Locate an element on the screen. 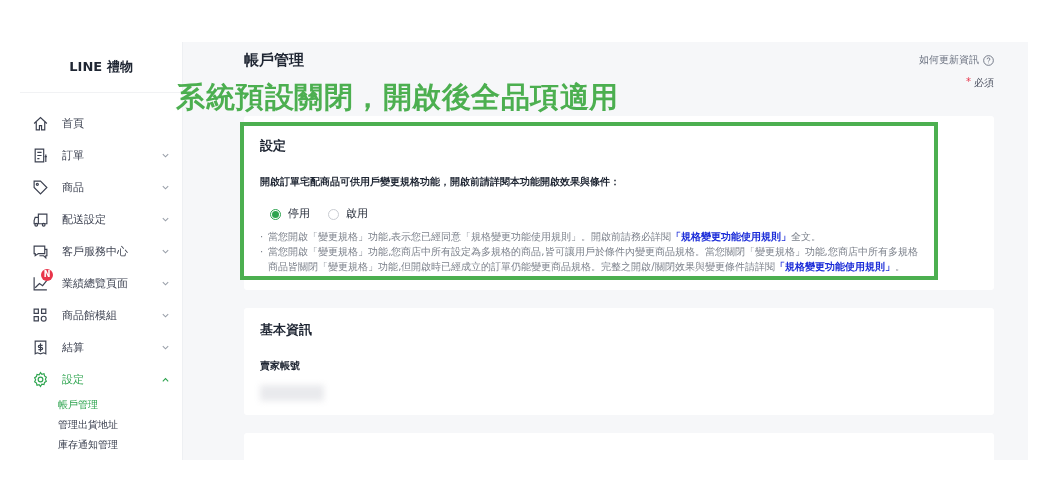  tag-icon is located at coordinates (40, 187).